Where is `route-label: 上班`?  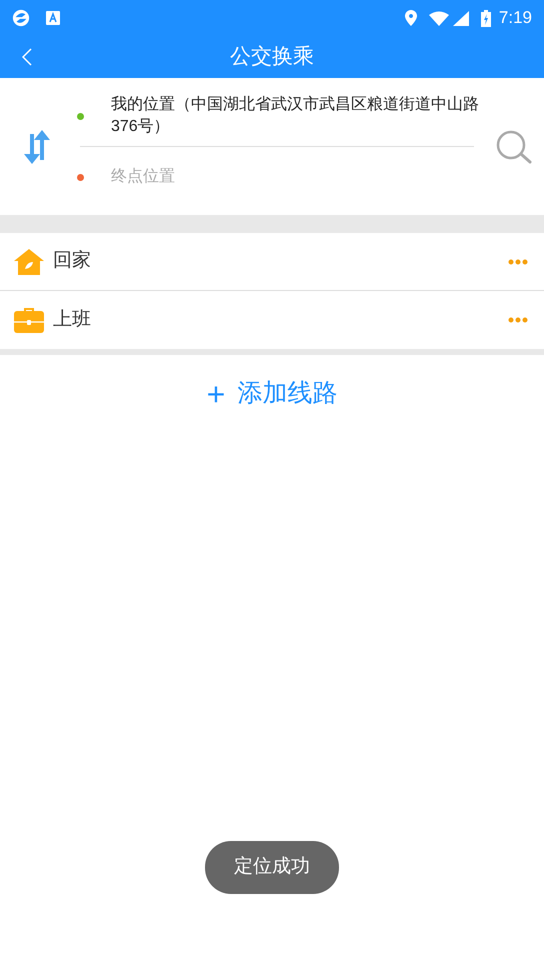
route-label: 上班 is located at coordinates (72, 320).